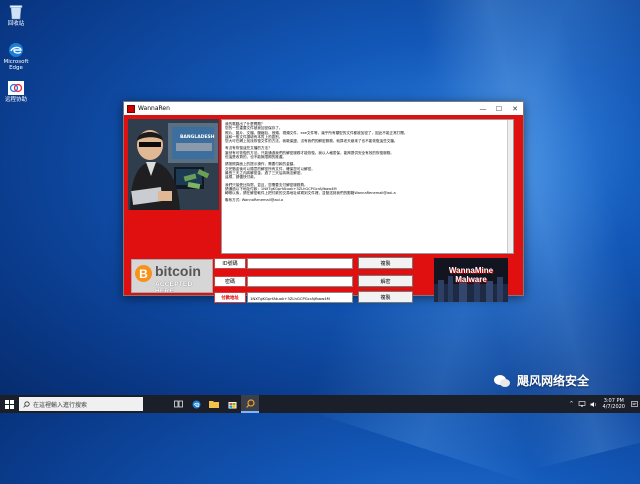  I want to click on search-placeholder: 在這裡輸入進行搜索, so click(60, 405).